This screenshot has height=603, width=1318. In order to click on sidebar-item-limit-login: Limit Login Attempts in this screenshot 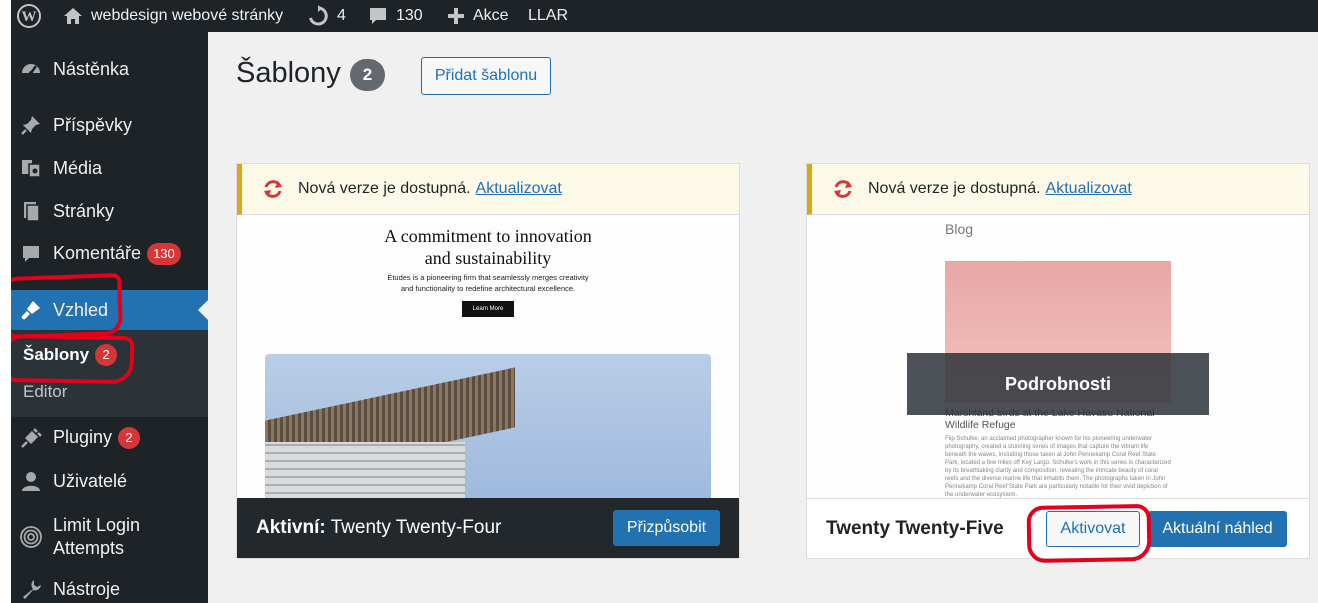, I will do `click(109, 537)`.